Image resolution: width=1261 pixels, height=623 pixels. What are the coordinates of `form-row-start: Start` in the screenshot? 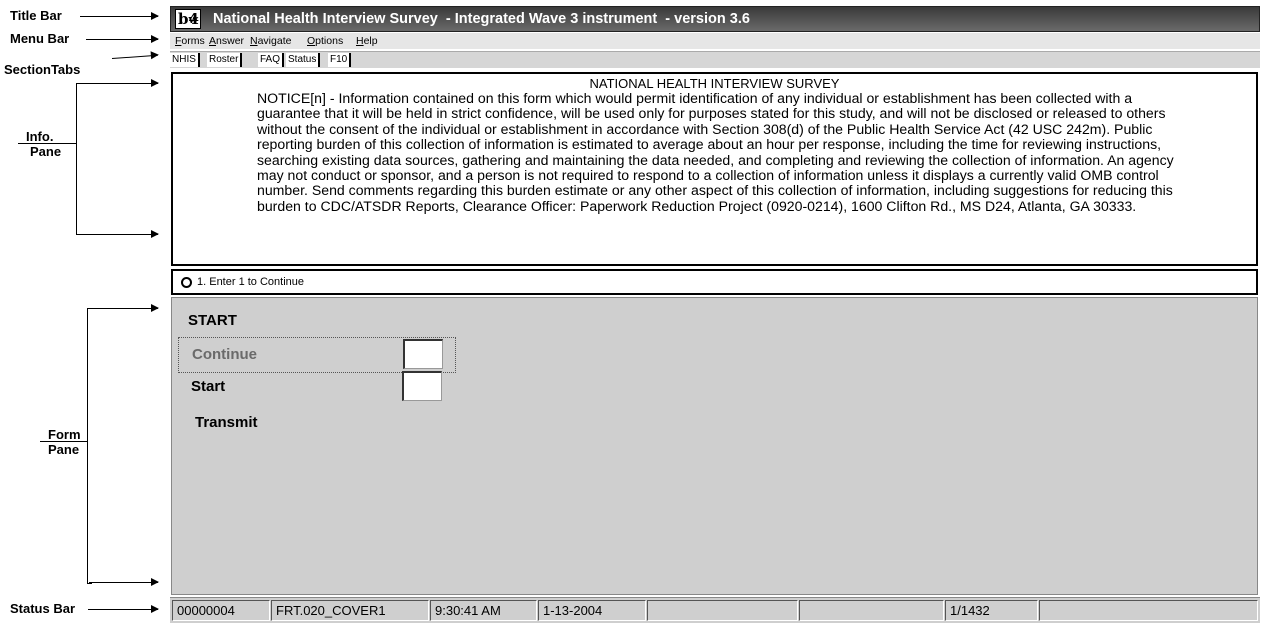 It's located at (316, 387).